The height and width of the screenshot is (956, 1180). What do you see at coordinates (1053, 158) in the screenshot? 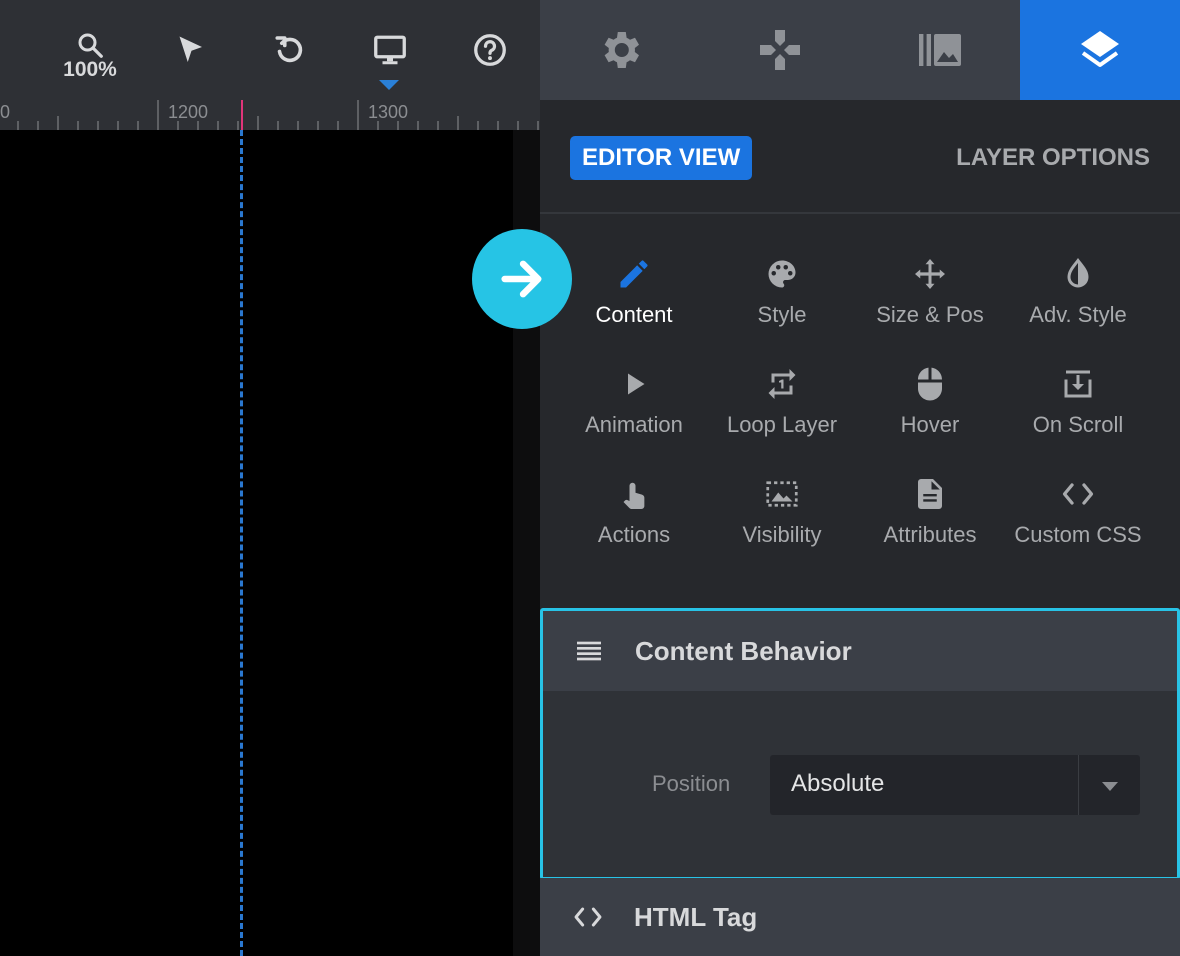
I see `layer-options-link: LAYER OPTIONS` at bounding box center [1053, 158].